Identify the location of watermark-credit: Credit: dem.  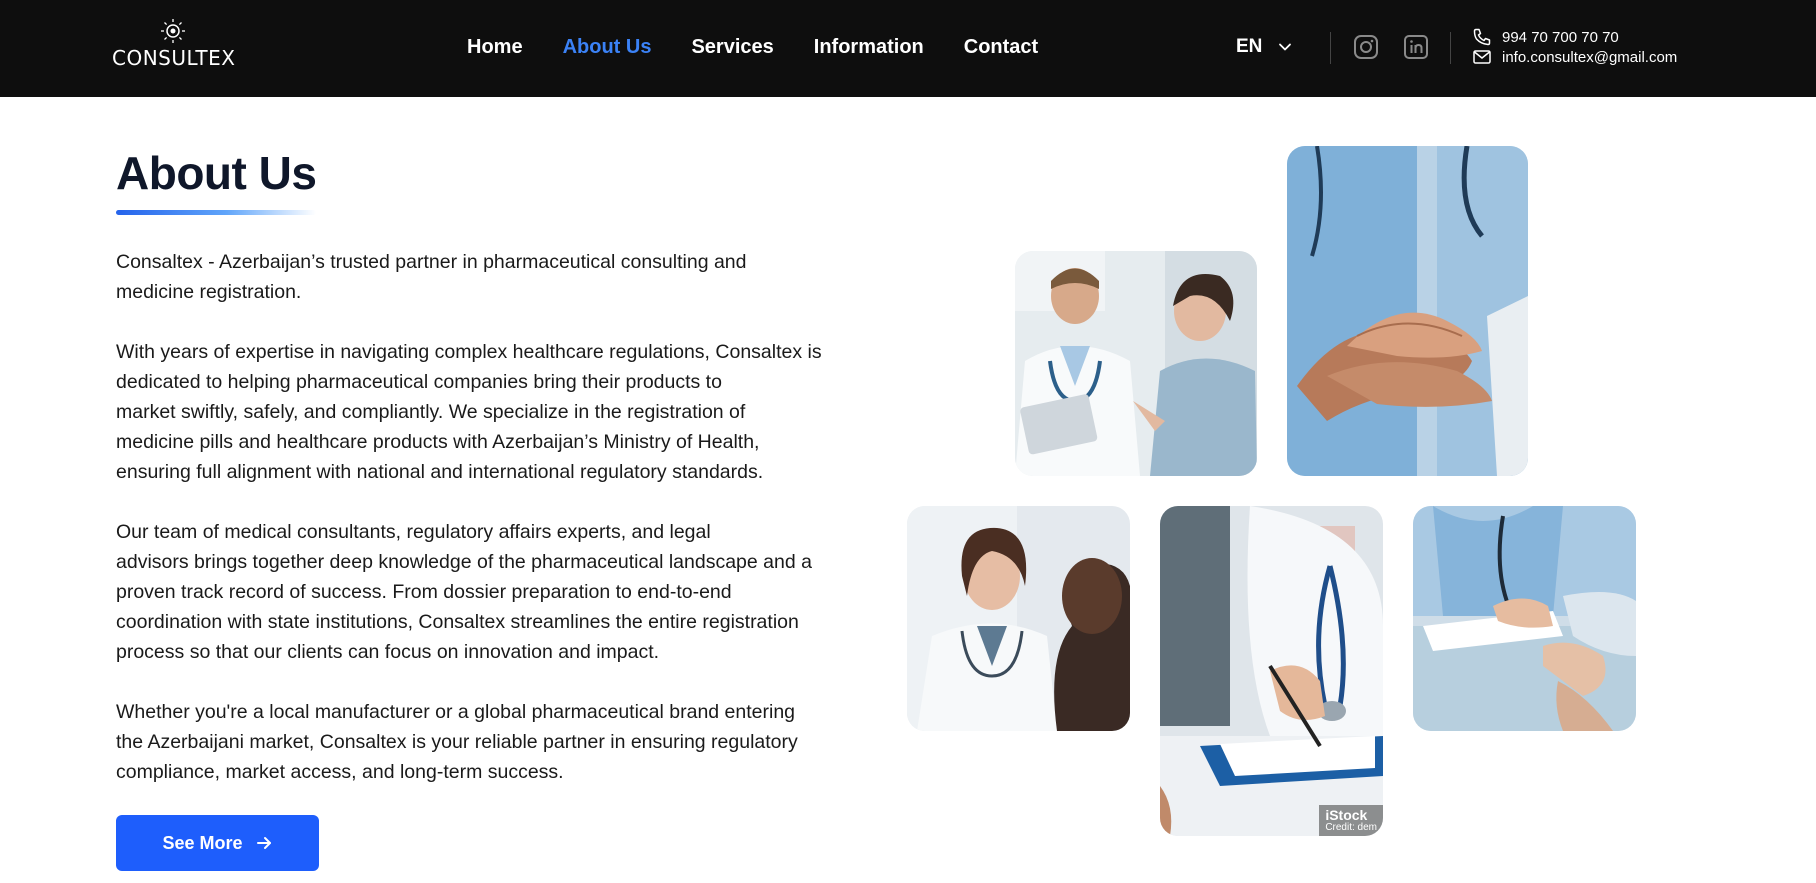
(1351, 827).